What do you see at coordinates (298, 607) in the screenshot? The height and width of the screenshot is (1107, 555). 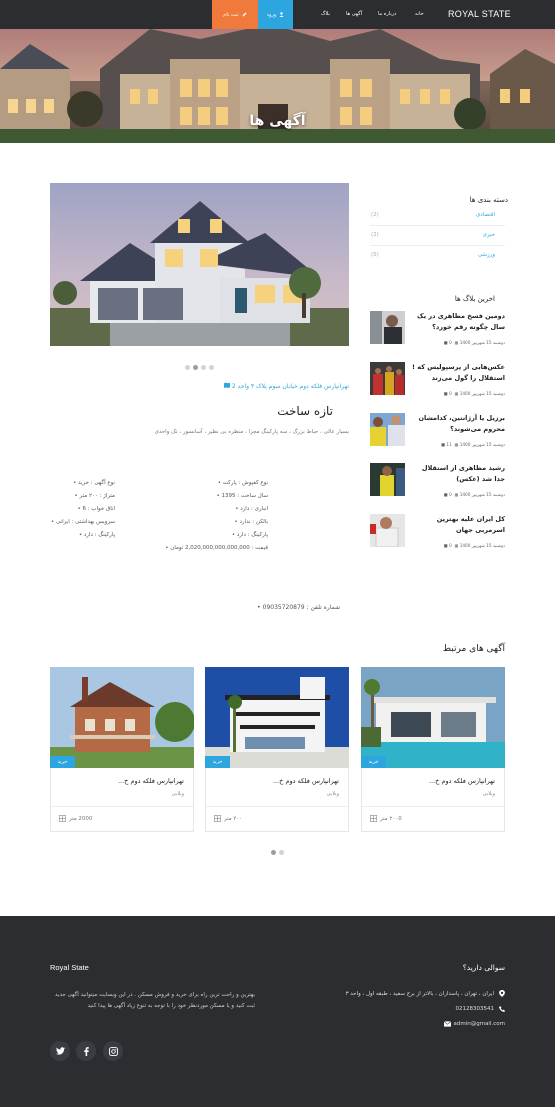 I see `listing-phone: شماره تلفن : 09035720879 •` at bounding box center [298, 607].